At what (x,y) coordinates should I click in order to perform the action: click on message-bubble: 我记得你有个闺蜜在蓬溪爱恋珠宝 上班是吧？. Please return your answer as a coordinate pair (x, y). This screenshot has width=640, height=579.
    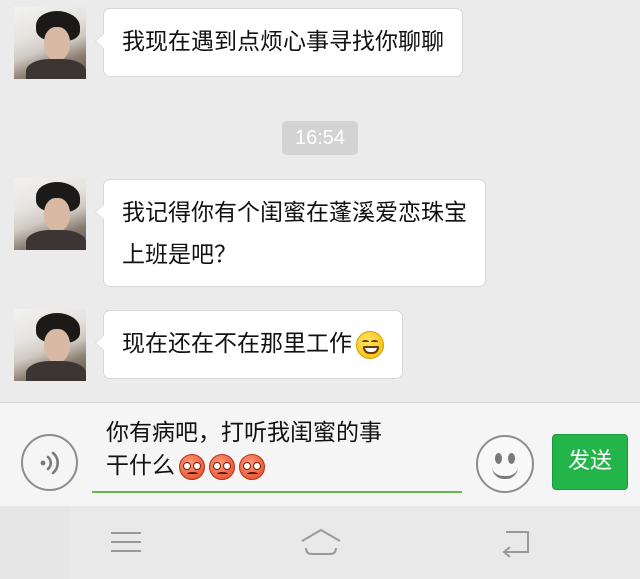
    Looking at the image, I should click on (290, 233).